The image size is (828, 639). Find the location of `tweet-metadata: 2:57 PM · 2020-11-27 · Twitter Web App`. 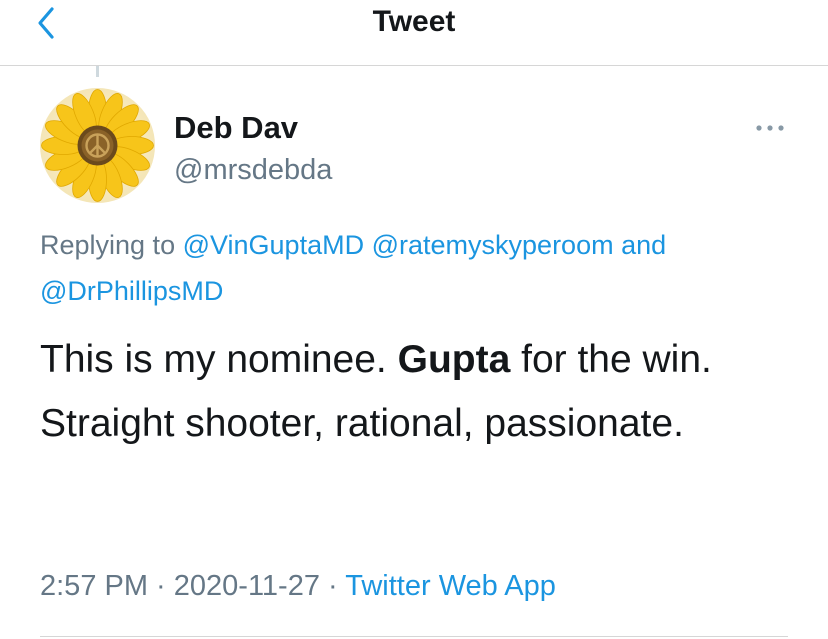

tweet-metadata: 2:57 PM · 2020-11-27 · Twitter Web App is located at coordinates (298, 586).